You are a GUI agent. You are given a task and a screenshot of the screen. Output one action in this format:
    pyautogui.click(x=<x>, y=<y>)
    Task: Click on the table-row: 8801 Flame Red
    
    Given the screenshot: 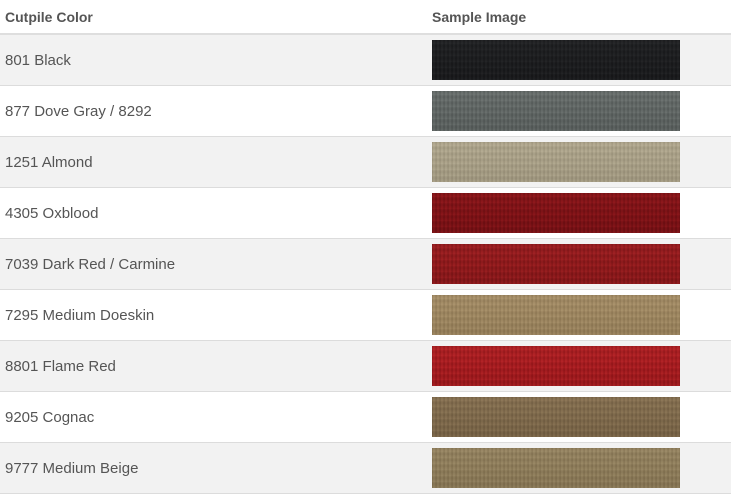 What is the action you would take?
    pyautogui.click(x=365, y=366)
    